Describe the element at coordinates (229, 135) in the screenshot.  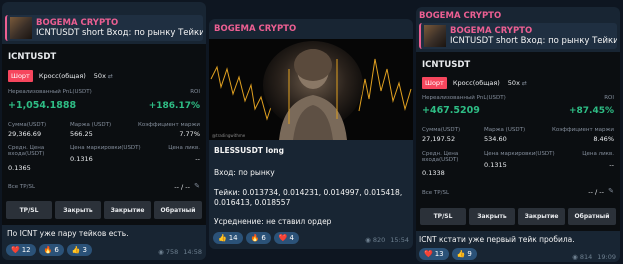
I see `image-watermark: @tradingwithme` at that location.